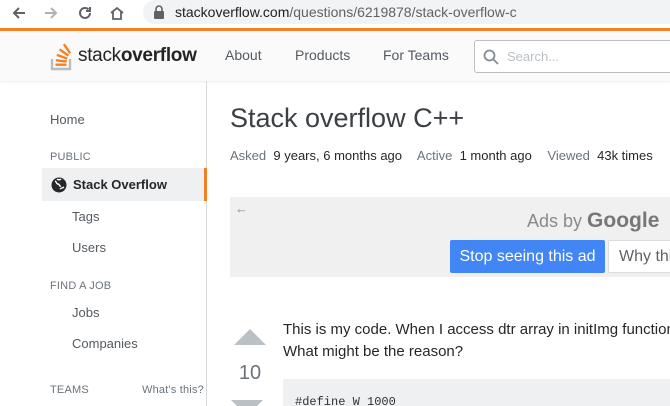 This screenshot has width=670, height=406. What do you see at coordinates (337, 155) in the screenshot?
I see `asked-value: 9 years, 6 months ago` at bounding box center [337, 155].